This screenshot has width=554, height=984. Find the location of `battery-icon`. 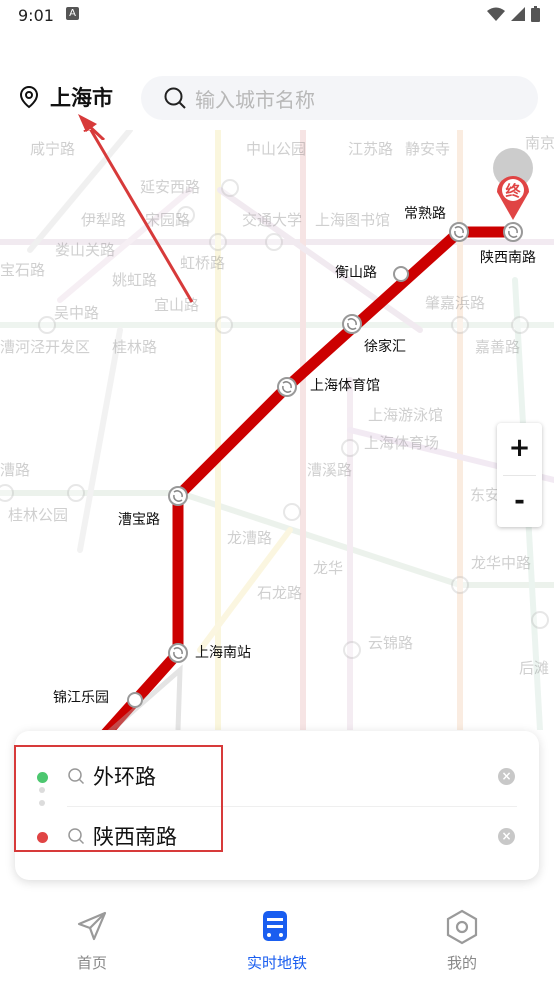

battery-icon is located at coordinates (535, 14).